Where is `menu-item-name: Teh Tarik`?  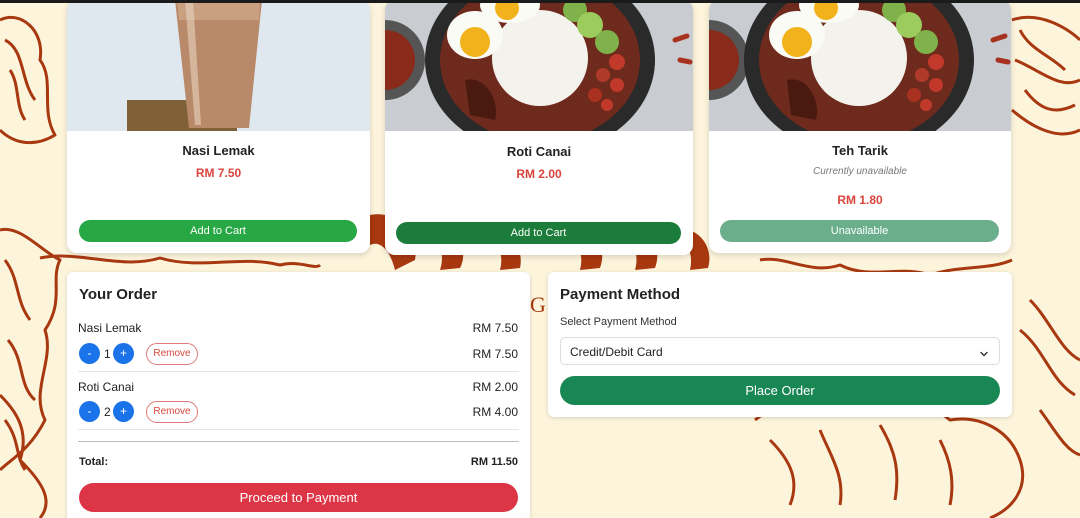
menu-item-name: Teh Tarik is located at coordinates (860, 150).